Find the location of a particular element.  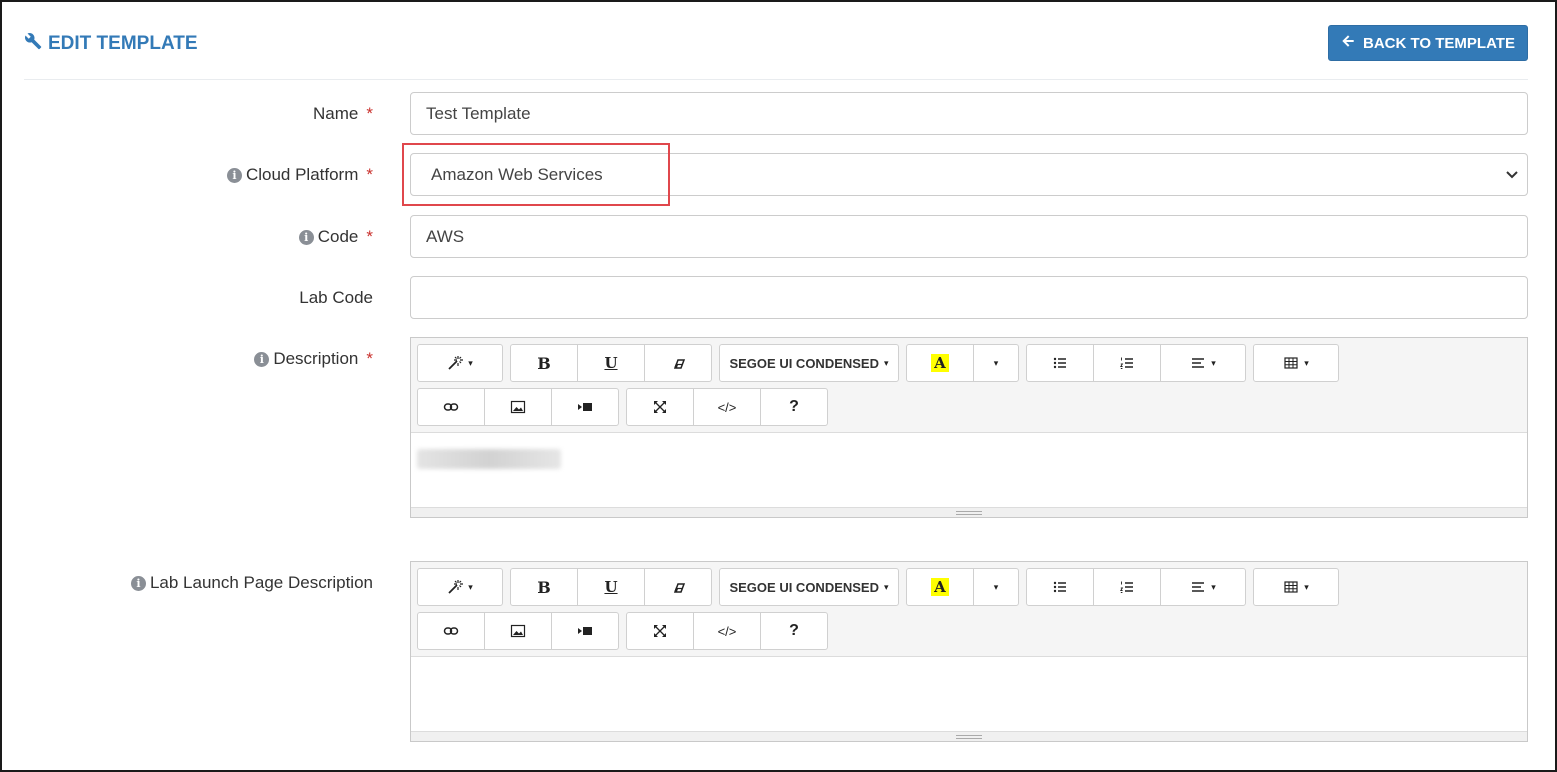

name-input: Test Template is located at coordinates (969, 113).